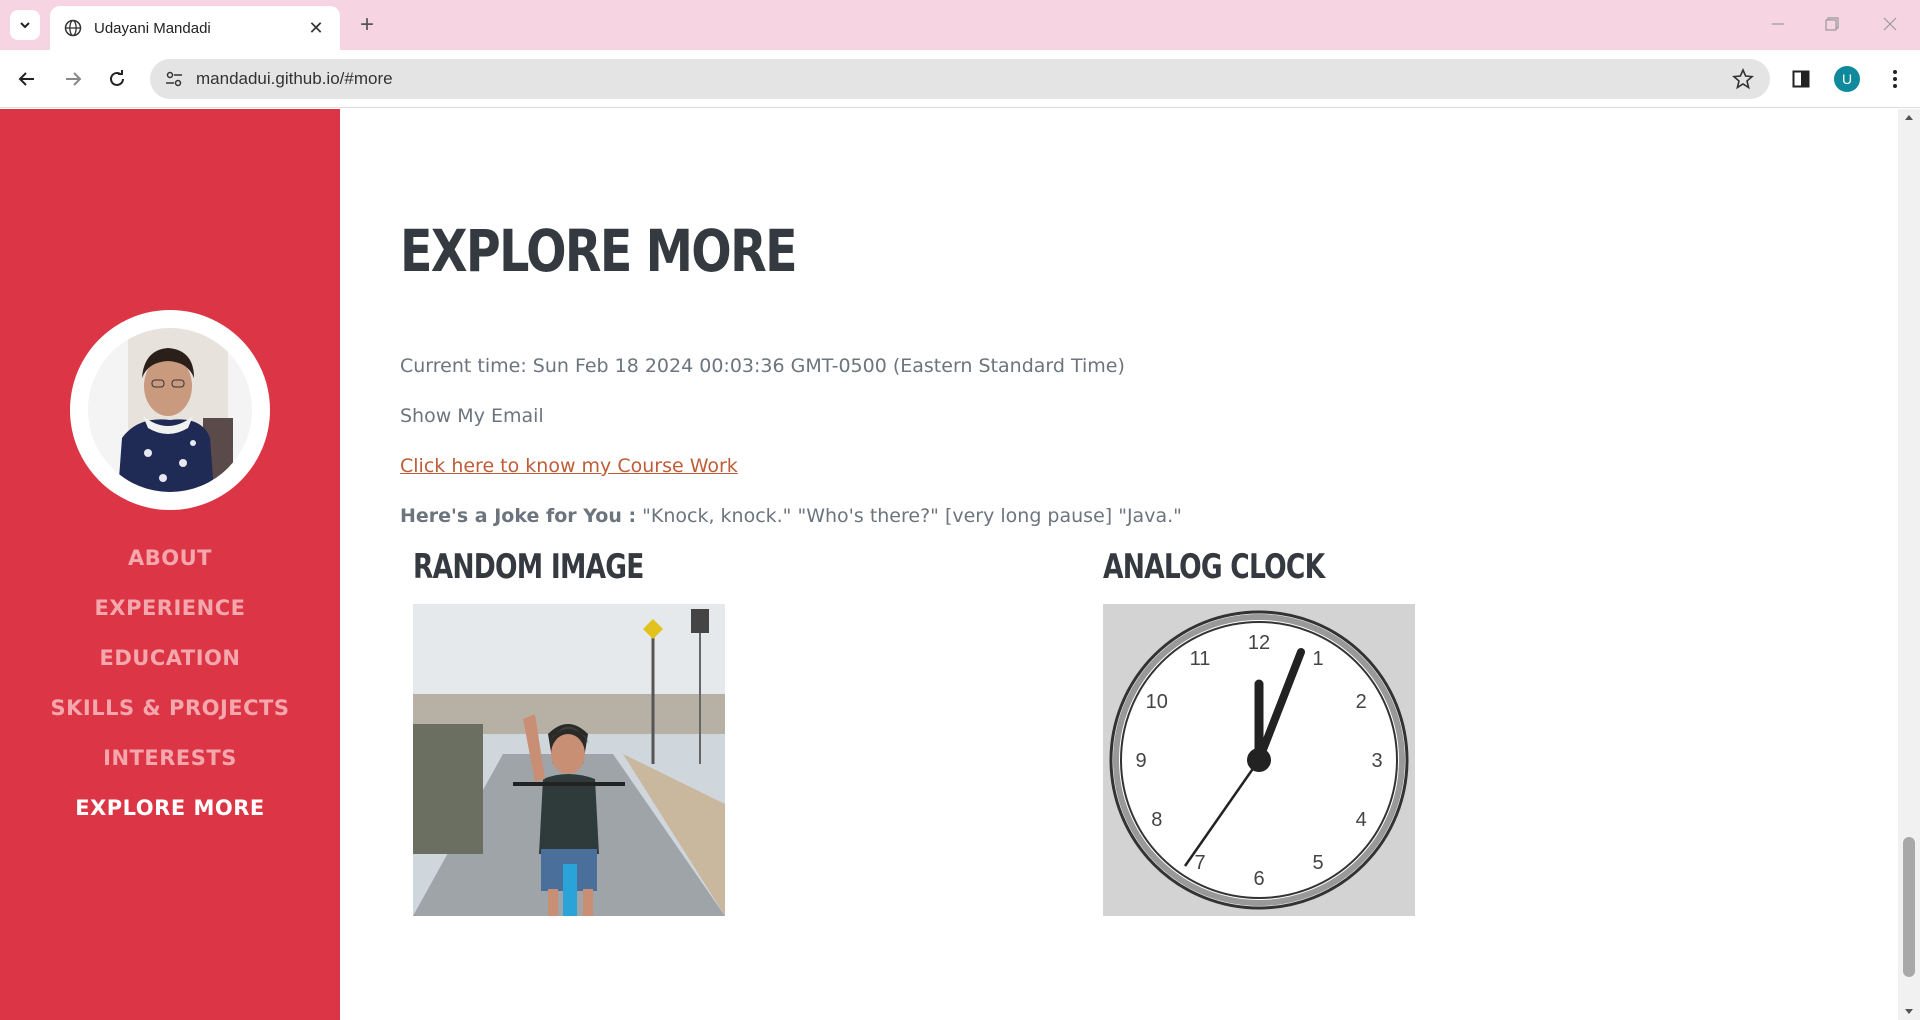 This screenshot has height=1020, width=1920. I want to click on forward-arrow-icon, so click(74, 79).